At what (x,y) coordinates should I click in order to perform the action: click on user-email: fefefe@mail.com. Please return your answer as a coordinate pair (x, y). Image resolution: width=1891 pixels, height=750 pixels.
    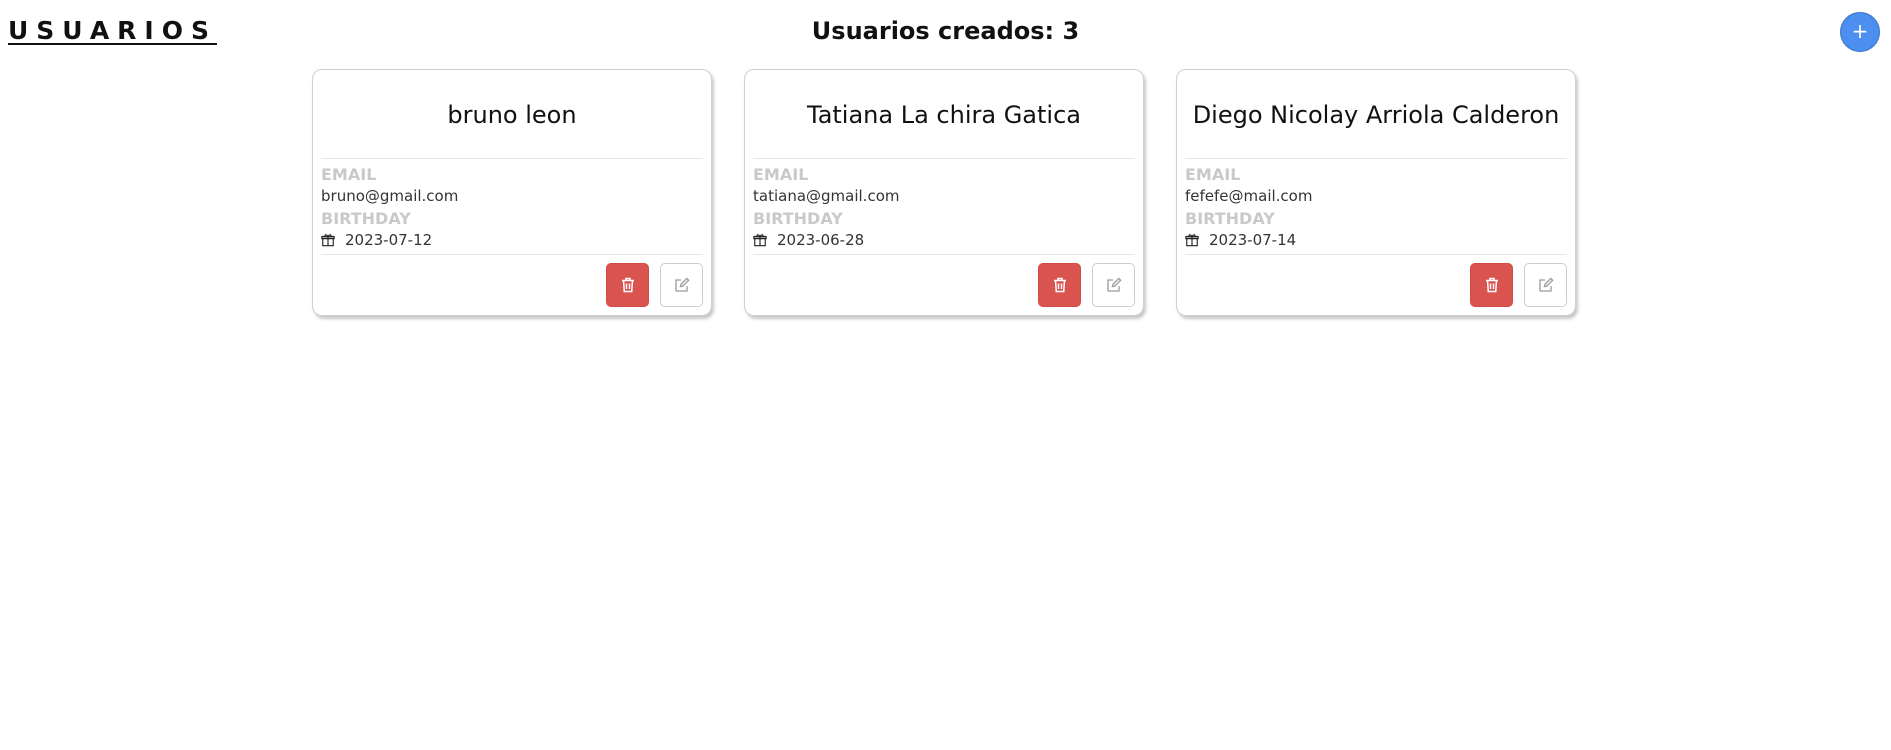
    Looking at the image, I should click on (1249, 196).